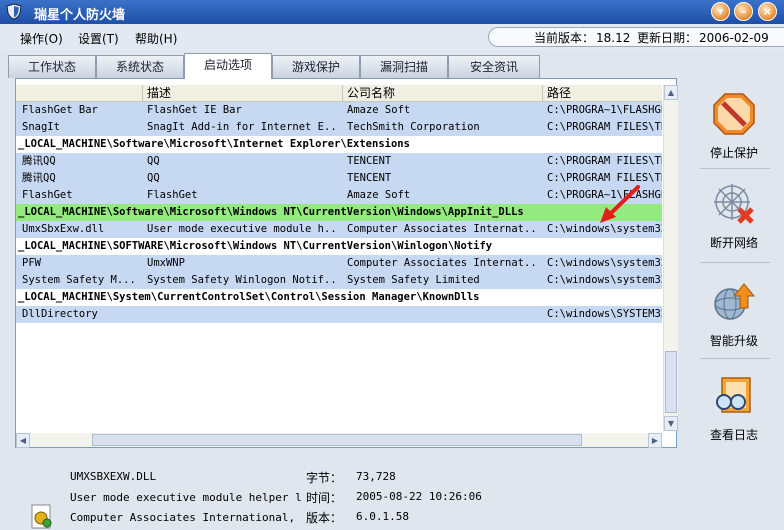 The width and height of the screenshot is (784, 530). What do you see at coordinates (31, 263) in the screenshot?
I see `cell-name: PFW` at bounding box center [31, 263].